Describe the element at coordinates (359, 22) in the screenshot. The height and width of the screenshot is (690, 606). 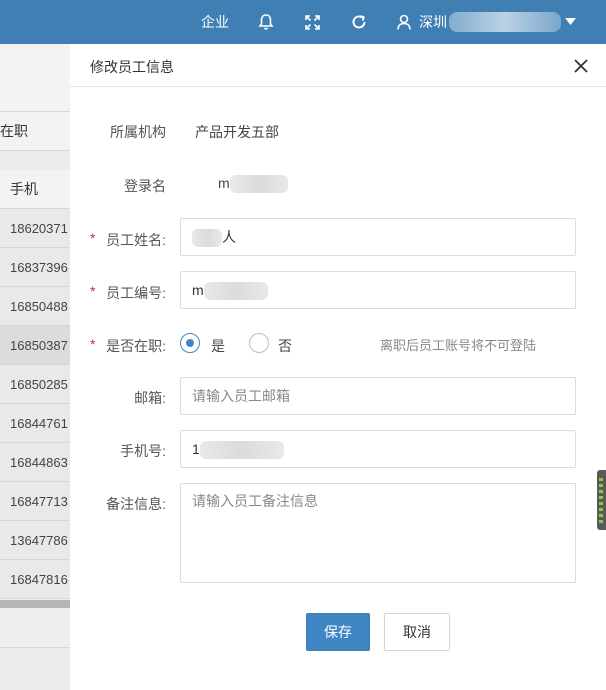
I see `refresh-icon` at that location.